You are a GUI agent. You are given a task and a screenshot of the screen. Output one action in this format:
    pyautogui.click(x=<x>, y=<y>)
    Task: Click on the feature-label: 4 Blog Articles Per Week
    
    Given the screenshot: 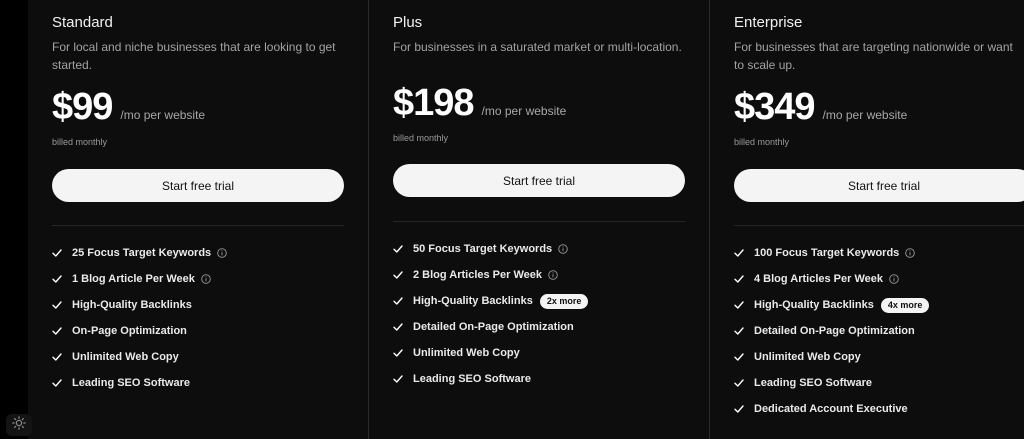 What is the action you would take?
    pyautogui.click(x=818, y=279)
    